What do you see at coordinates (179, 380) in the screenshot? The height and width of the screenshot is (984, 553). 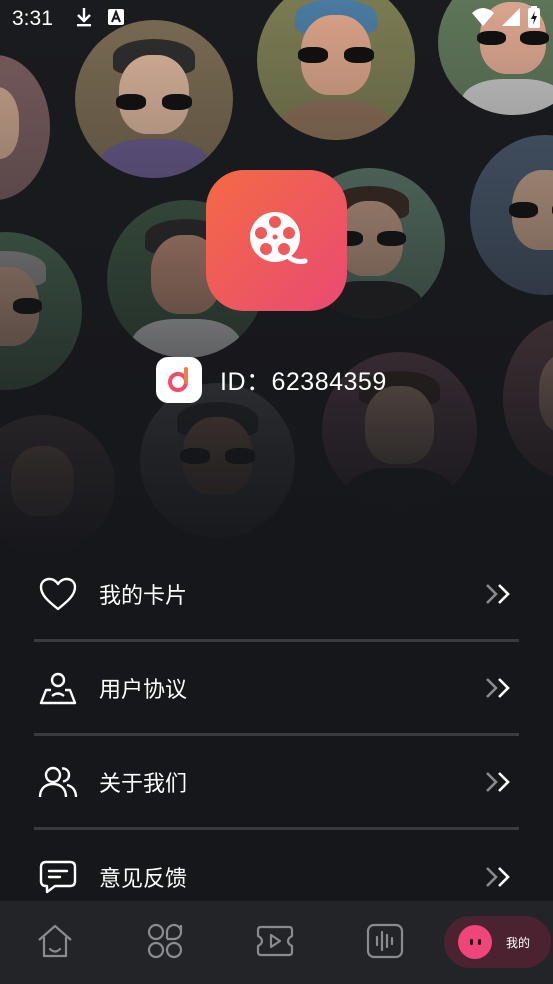 I see `app-badge-icon` at bounding box center [179, 380].